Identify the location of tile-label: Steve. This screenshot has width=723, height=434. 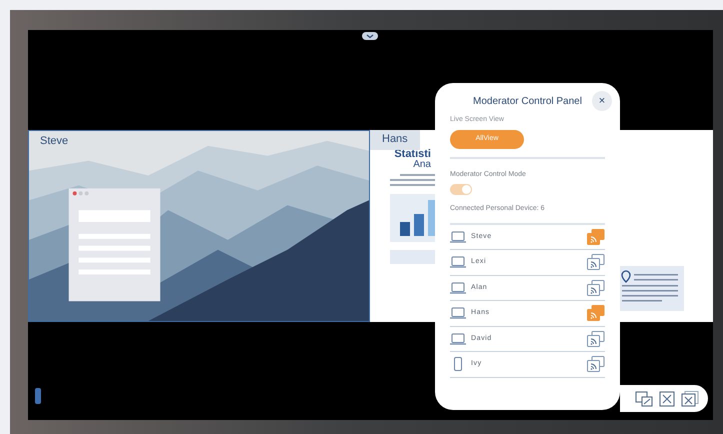
(54, 141).